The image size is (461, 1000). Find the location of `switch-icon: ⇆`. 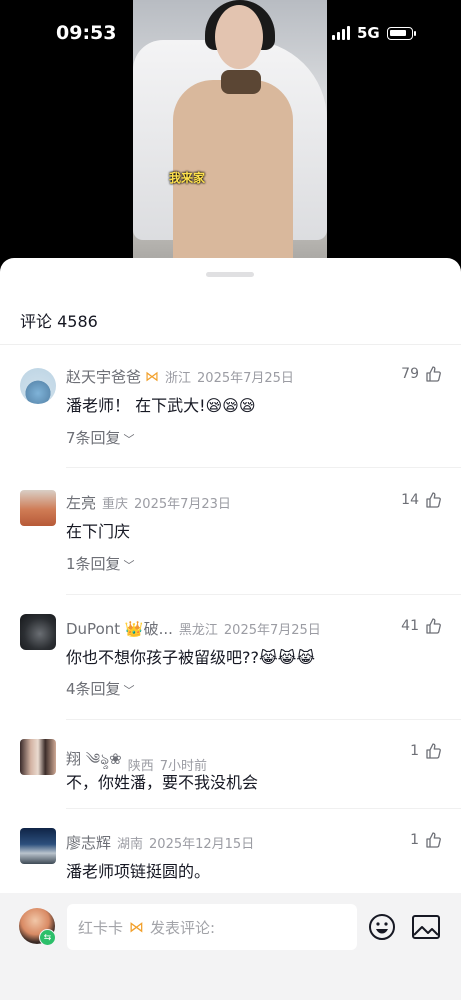

switch-icon: ⇆ is located at coordinates (47, 937).